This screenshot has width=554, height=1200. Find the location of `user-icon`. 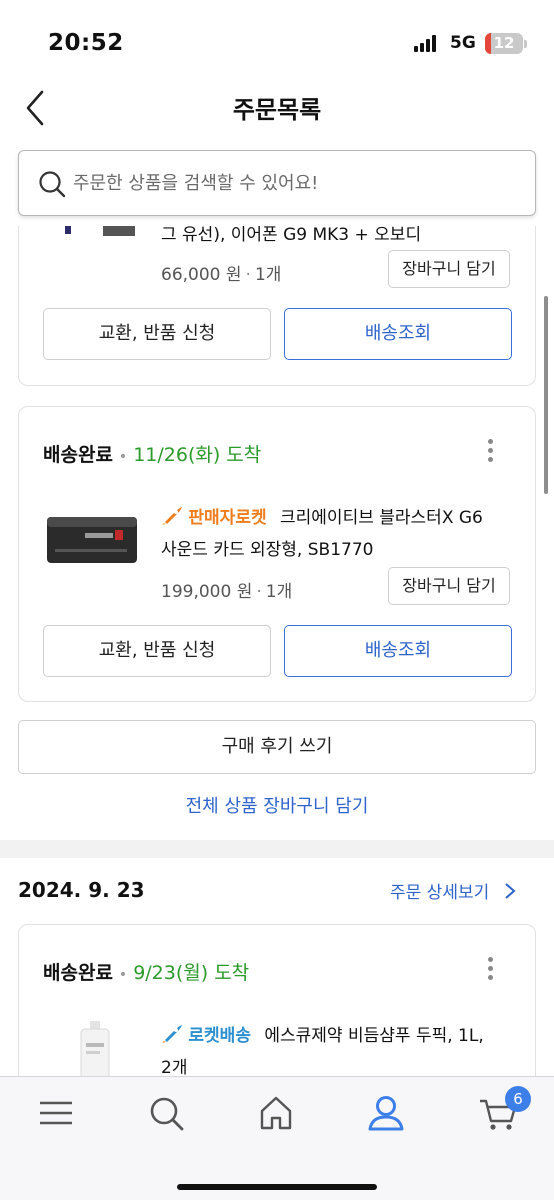

user-icon is located at coordinates (386, 1113).